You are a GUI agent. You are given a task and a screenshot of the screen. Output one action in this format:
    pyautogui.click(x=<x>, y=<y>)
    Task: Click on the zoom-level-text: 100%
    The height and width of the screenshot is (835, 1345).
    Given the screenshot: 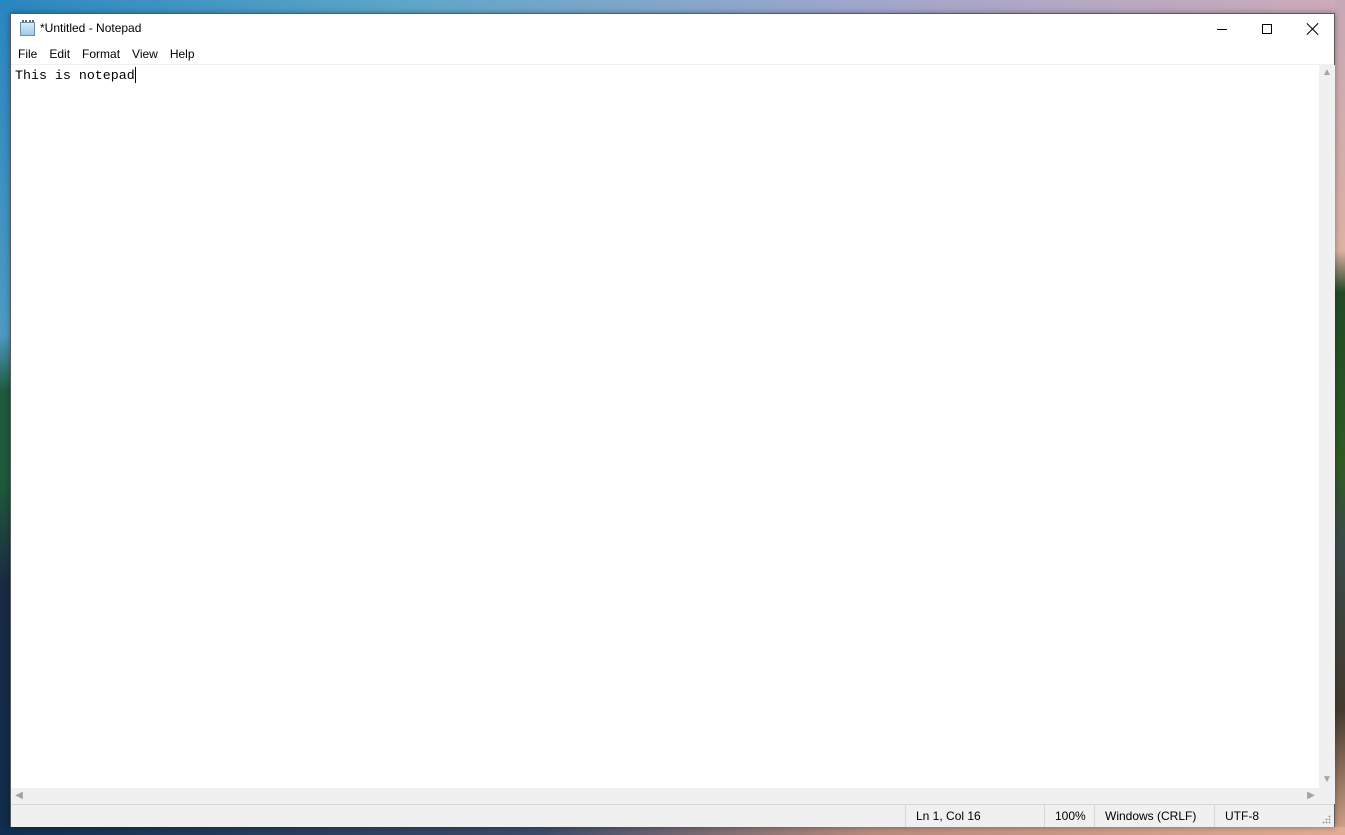 What is the action you would take?
    pyautogui.click(x=1070, y=816)
    